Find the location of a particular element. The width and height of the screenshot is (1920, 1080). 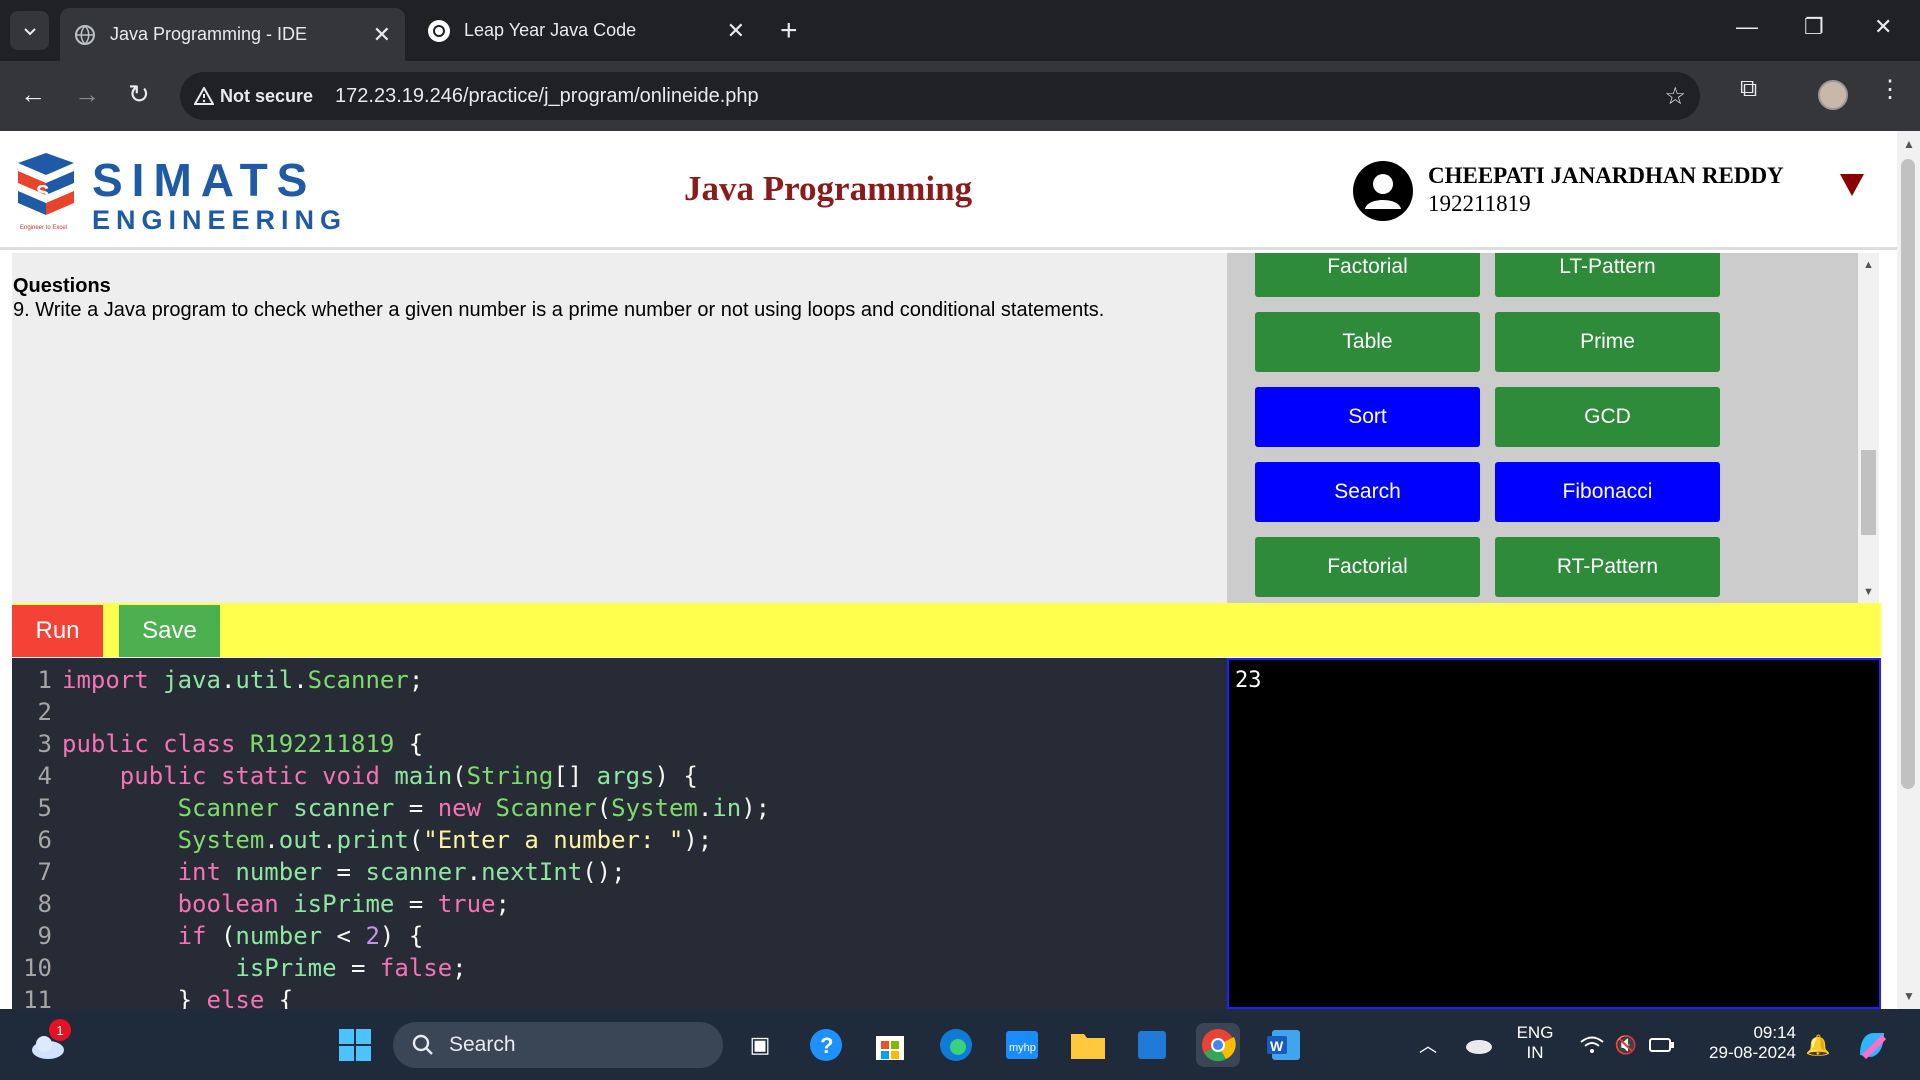

line-number: 3 is located at coordinates (44, 744).